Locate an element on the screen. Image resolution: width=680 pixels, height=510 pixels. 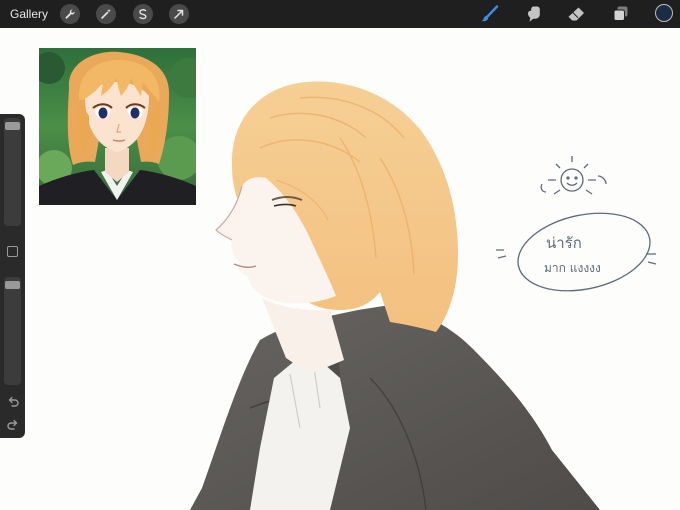
brush-controls-sidebar is located at coordinates (12, 276).